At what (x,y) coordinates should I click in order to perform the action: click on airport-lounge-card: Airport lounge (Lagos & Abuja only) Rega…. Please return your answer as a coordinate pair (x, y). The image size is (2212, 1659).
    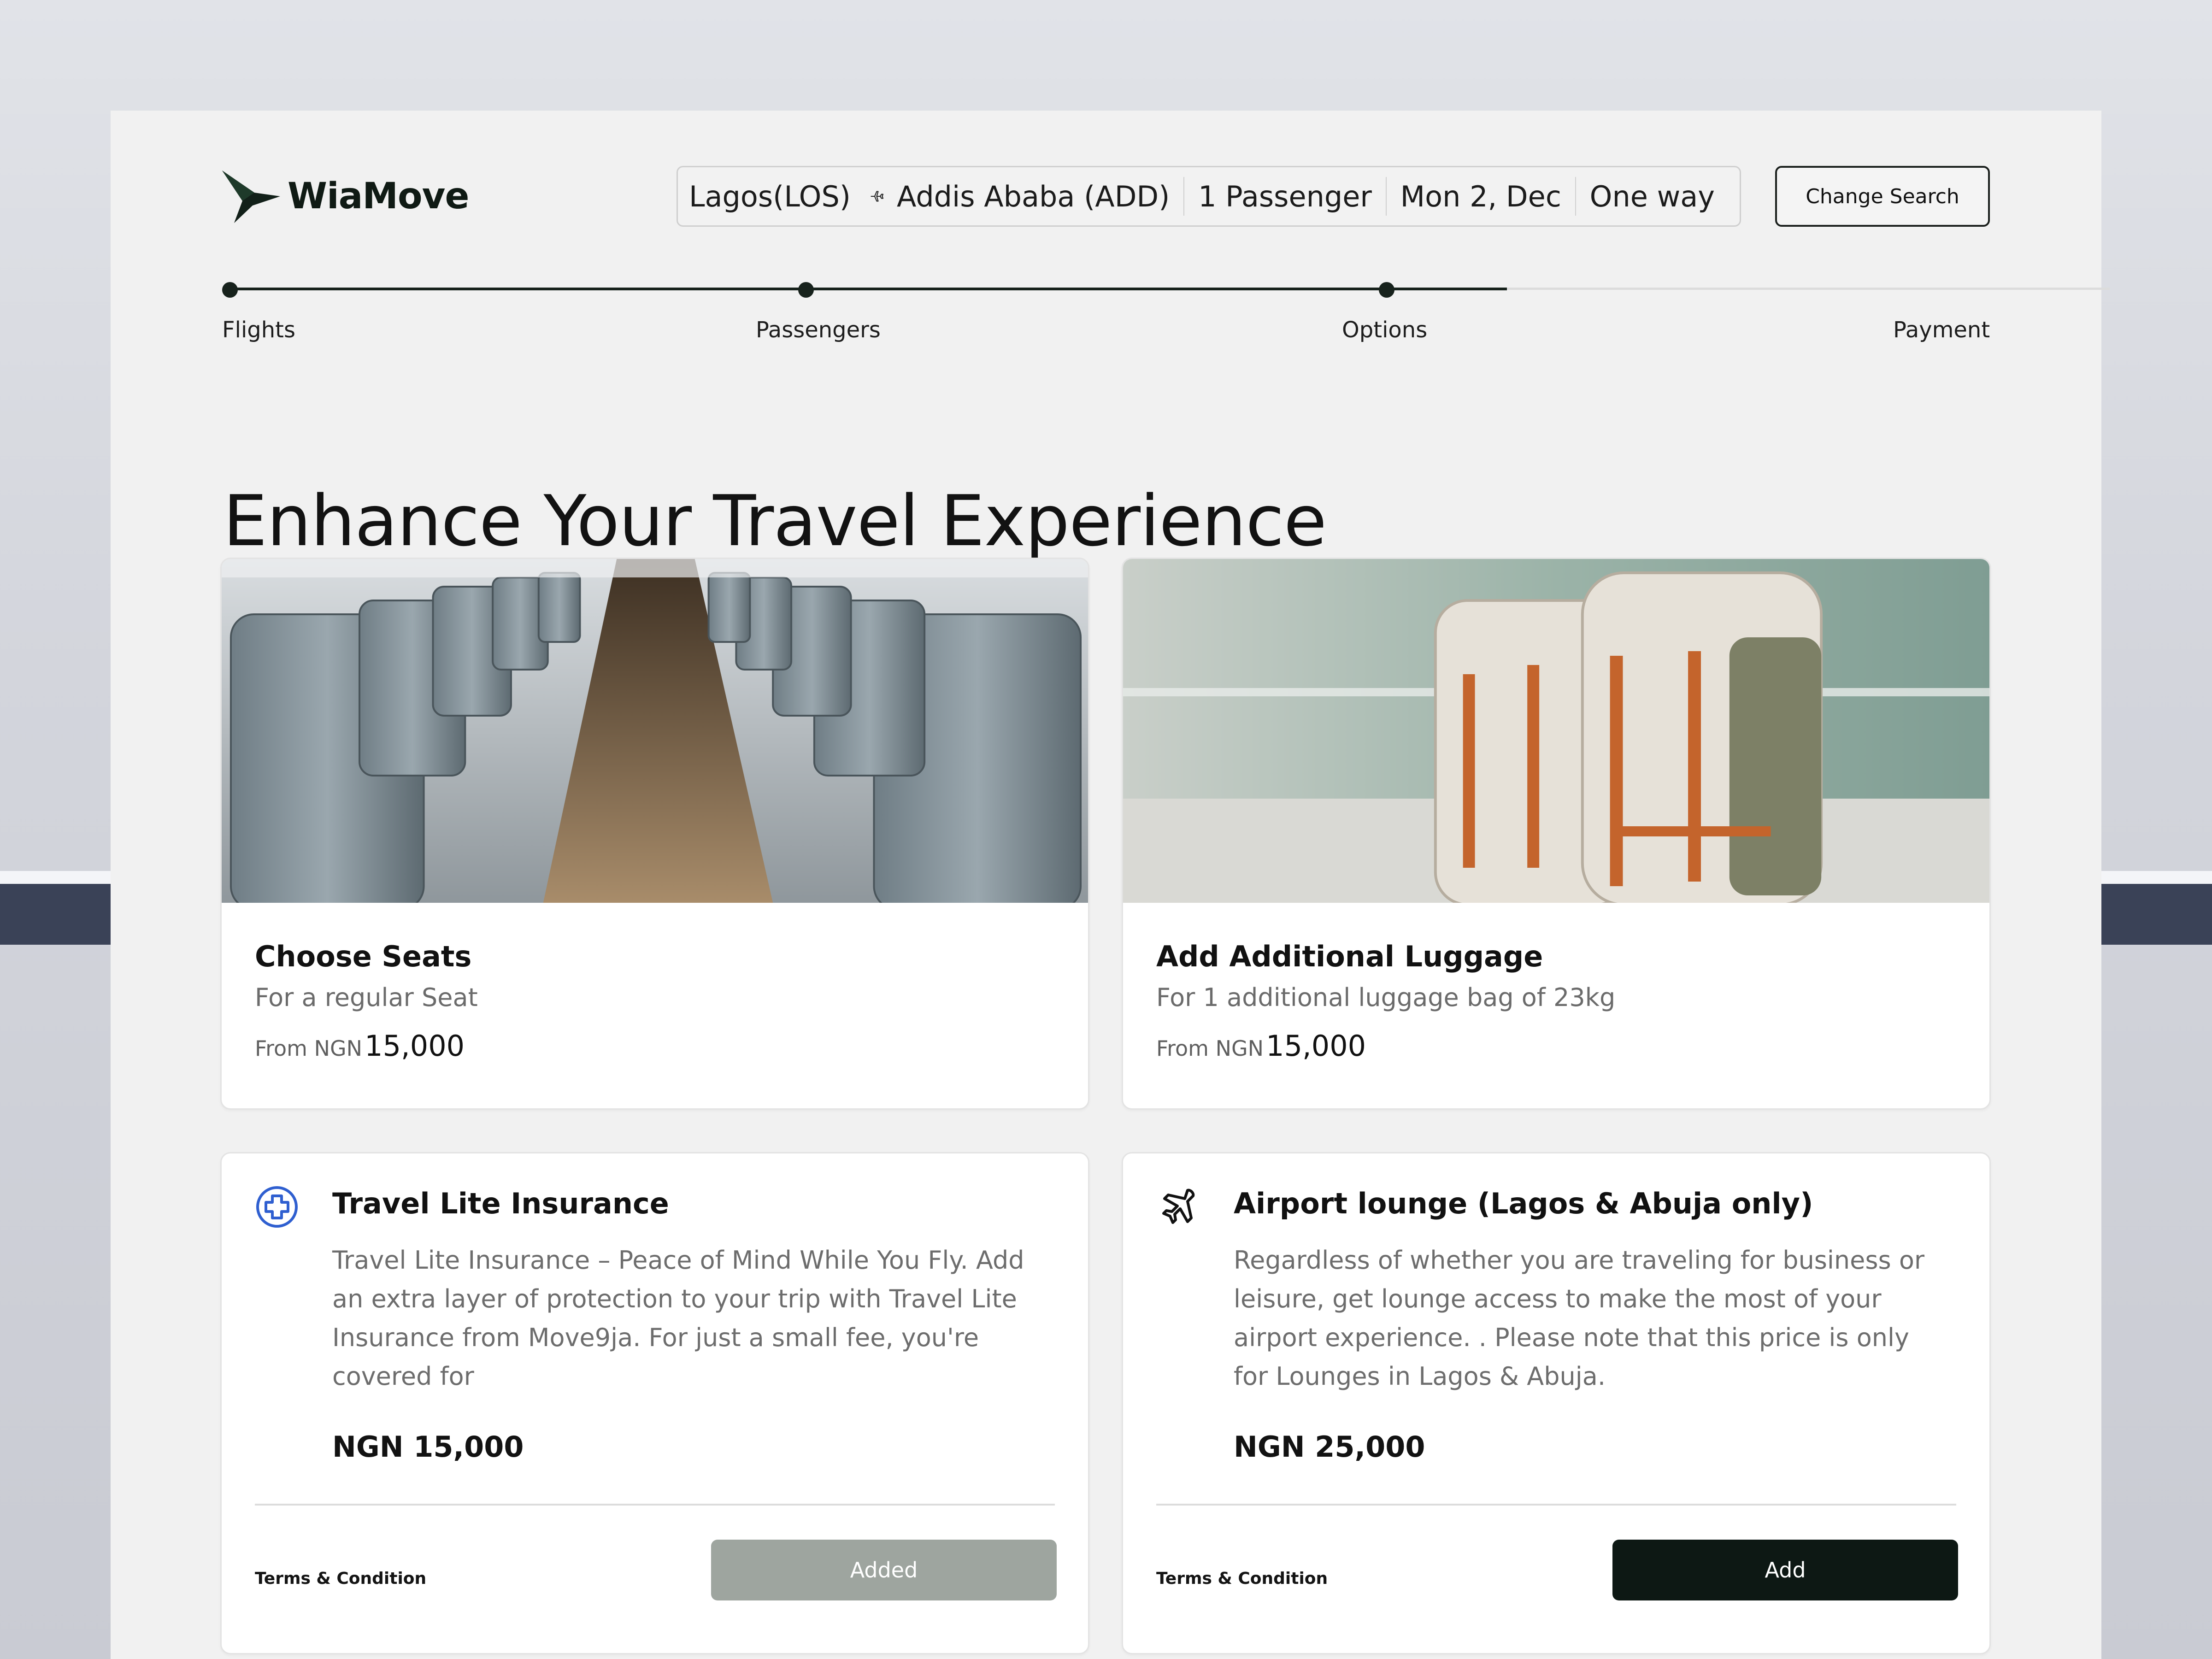
    Looking at the image, I should click on (1556, 1403).